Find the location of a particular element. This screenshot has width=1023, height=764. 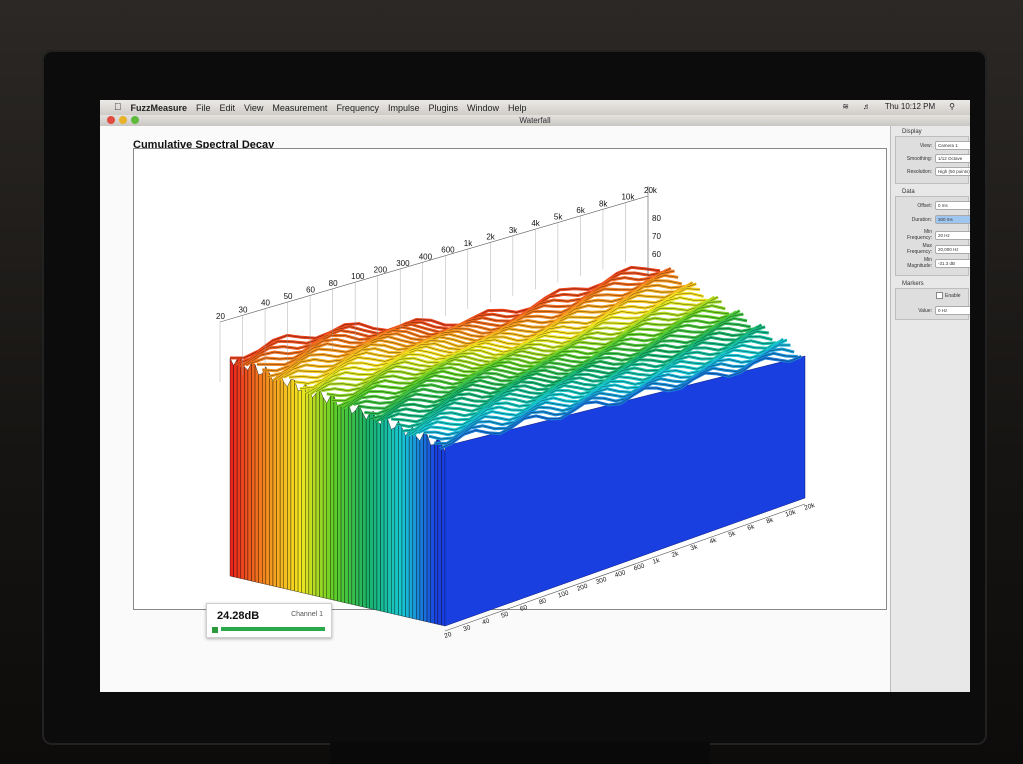

menu-app-name: FuzzMeasure is located at coordinates (159, 108).